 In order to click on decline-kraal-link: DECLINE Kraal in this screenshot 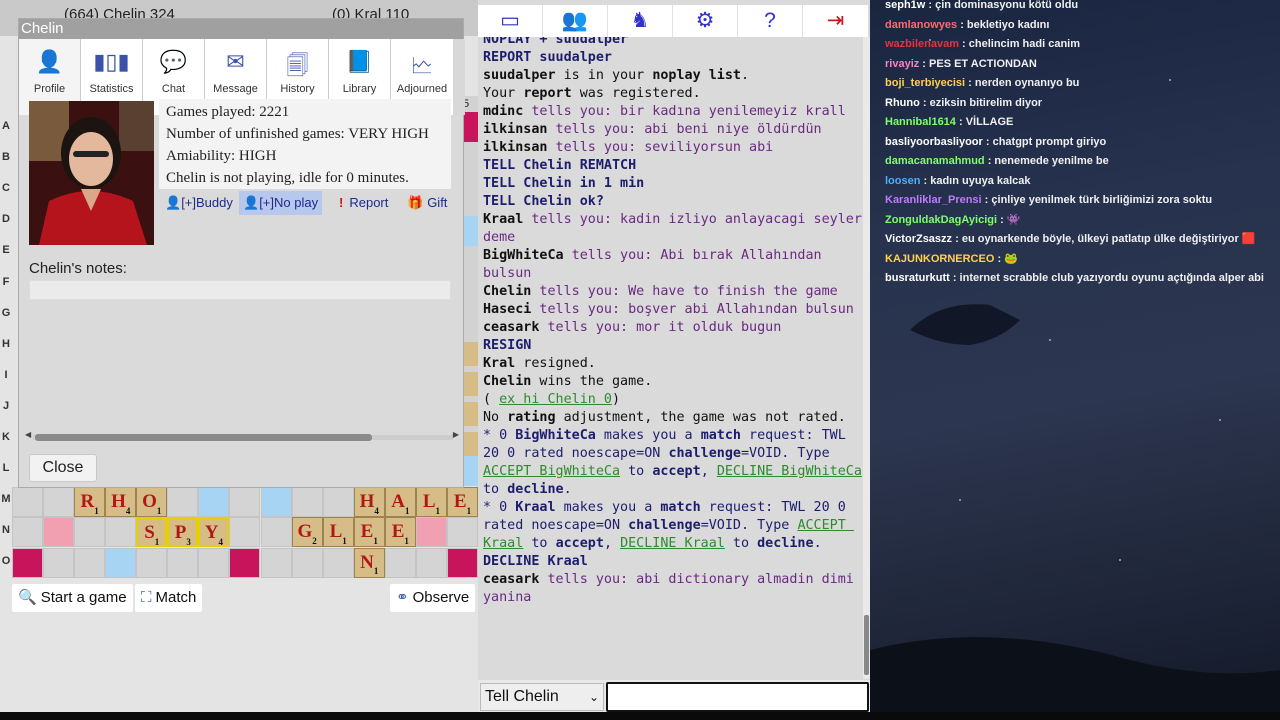, I will do `click(672, 543)`.